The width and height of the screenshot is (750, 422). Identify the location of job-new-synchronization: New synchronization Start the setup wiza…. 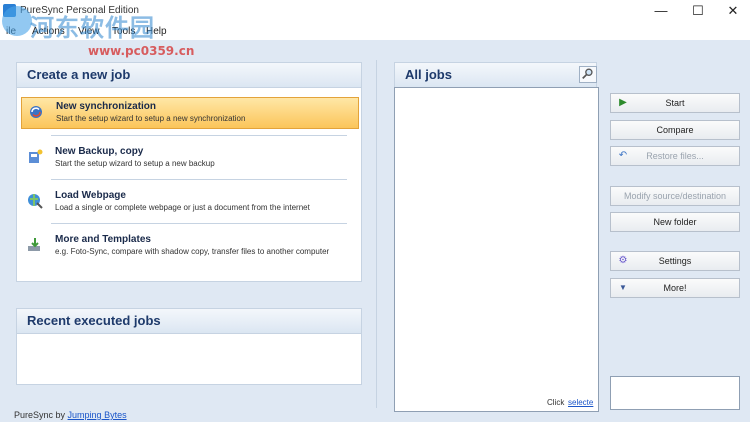
(190, 113).